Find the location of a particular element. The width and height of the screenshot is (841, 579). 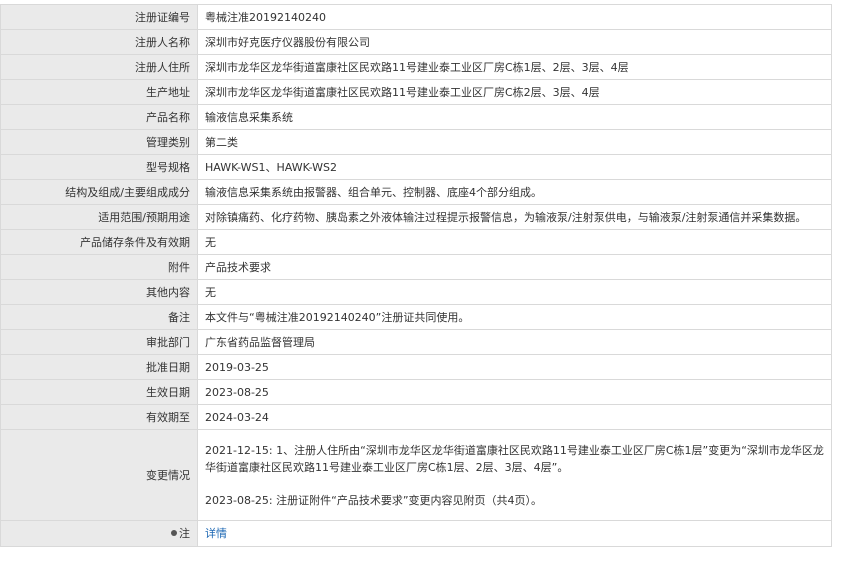

row-value: 第二类 is located at coordinates (514, 142).